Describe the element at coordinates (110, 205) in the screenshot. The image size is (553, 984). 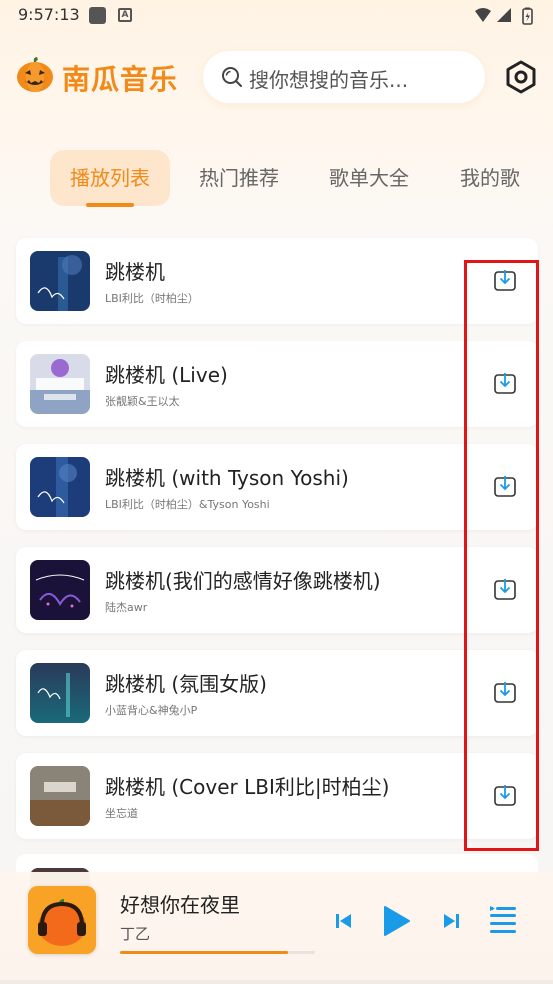
I see `tab-active-indicator` at that location.